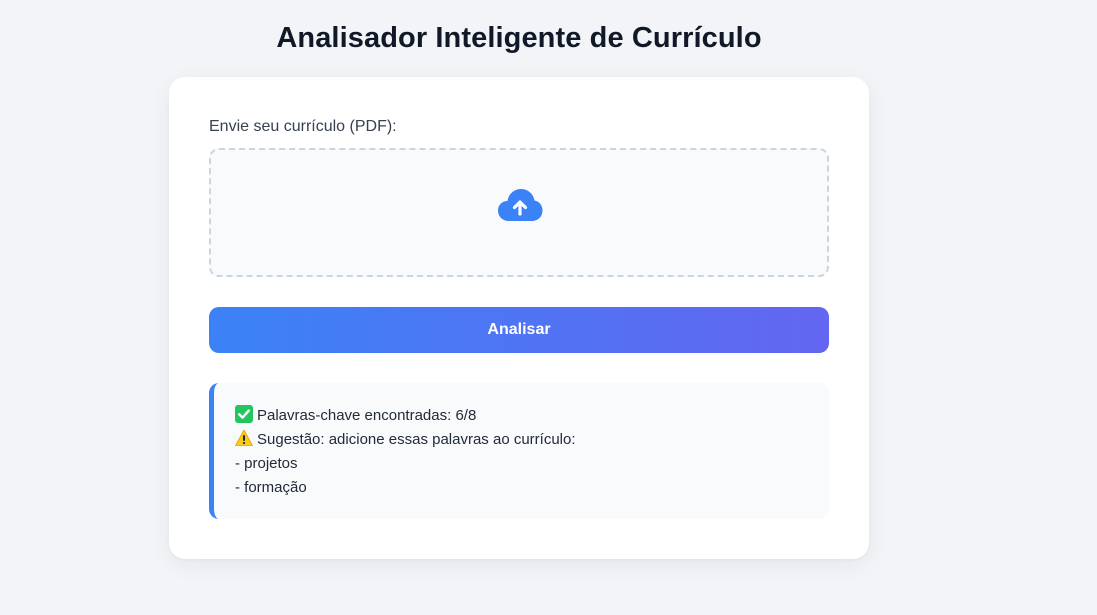 This screenshot has width=1097, height=615. I want to click on cloud-upload-icon, so click(520, 205).